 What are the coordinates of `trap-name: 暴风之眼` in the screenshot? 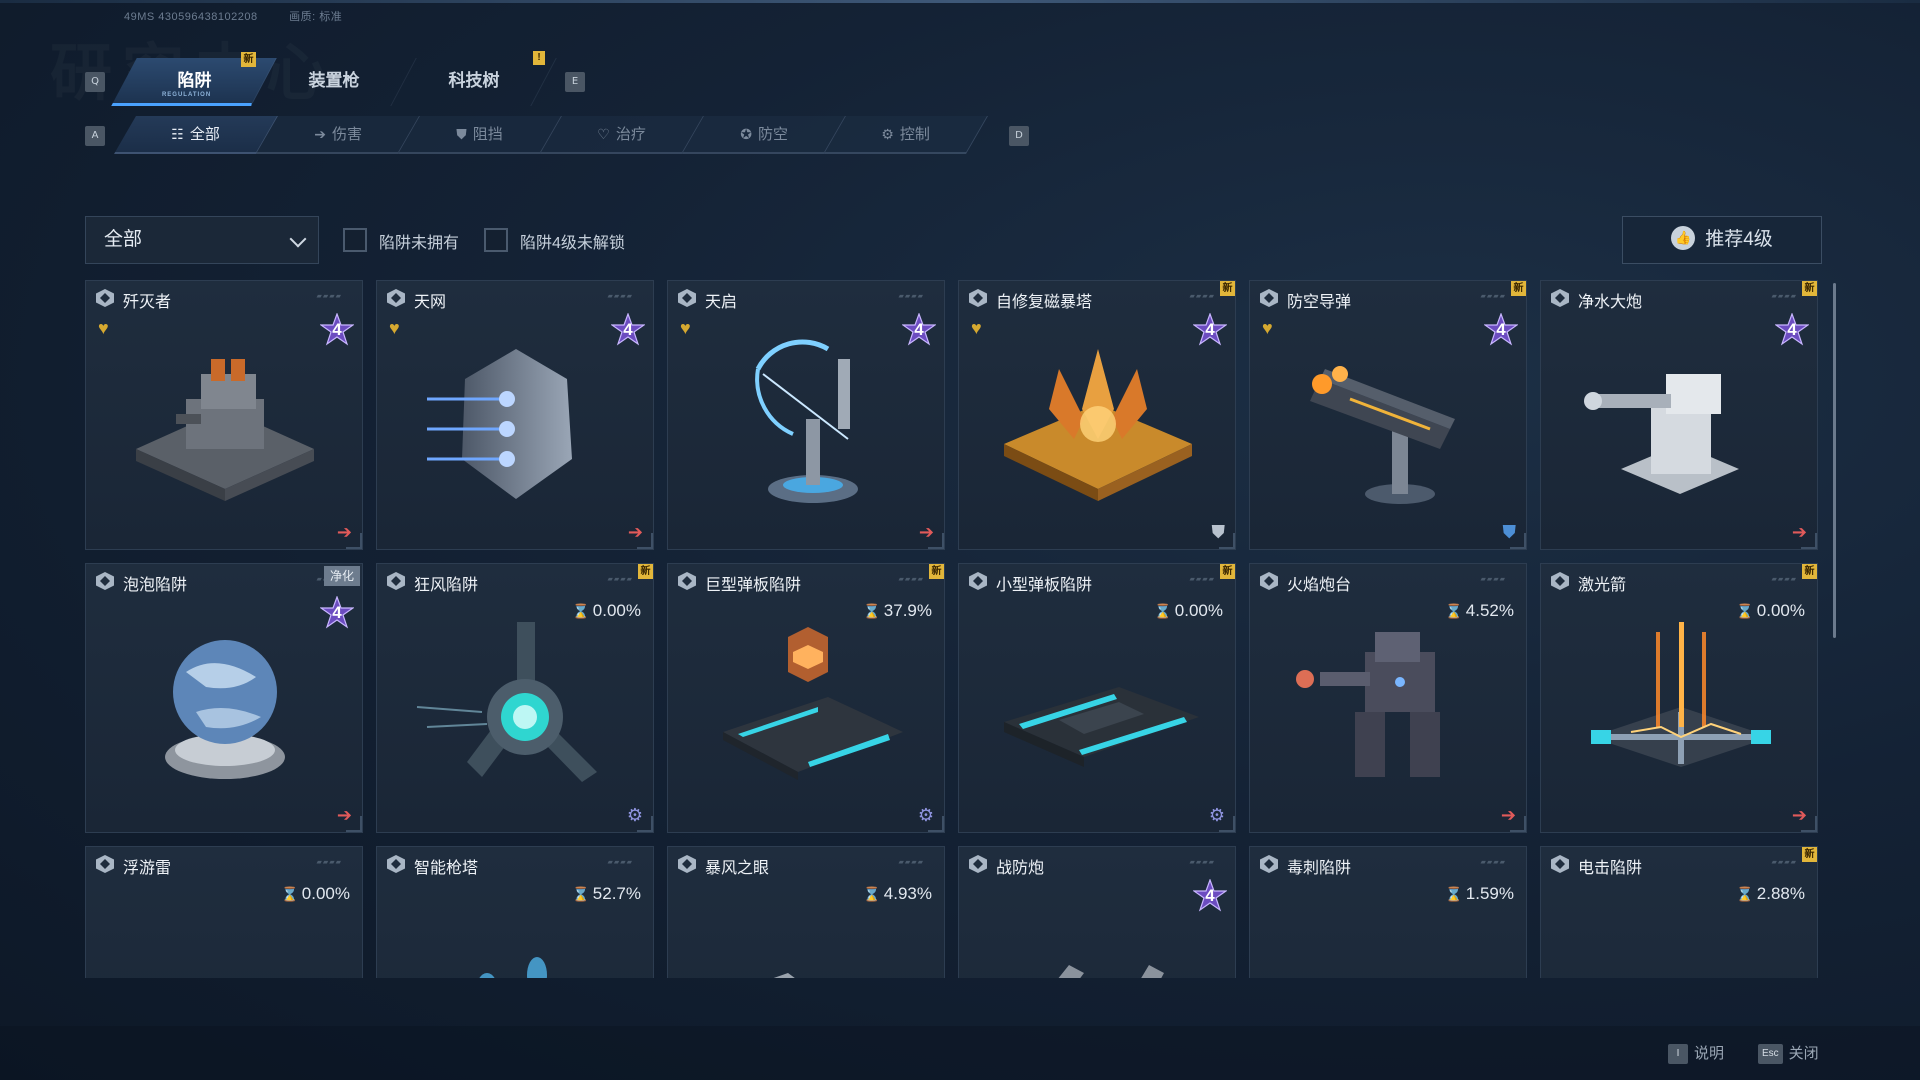 It's located at (737, 868).